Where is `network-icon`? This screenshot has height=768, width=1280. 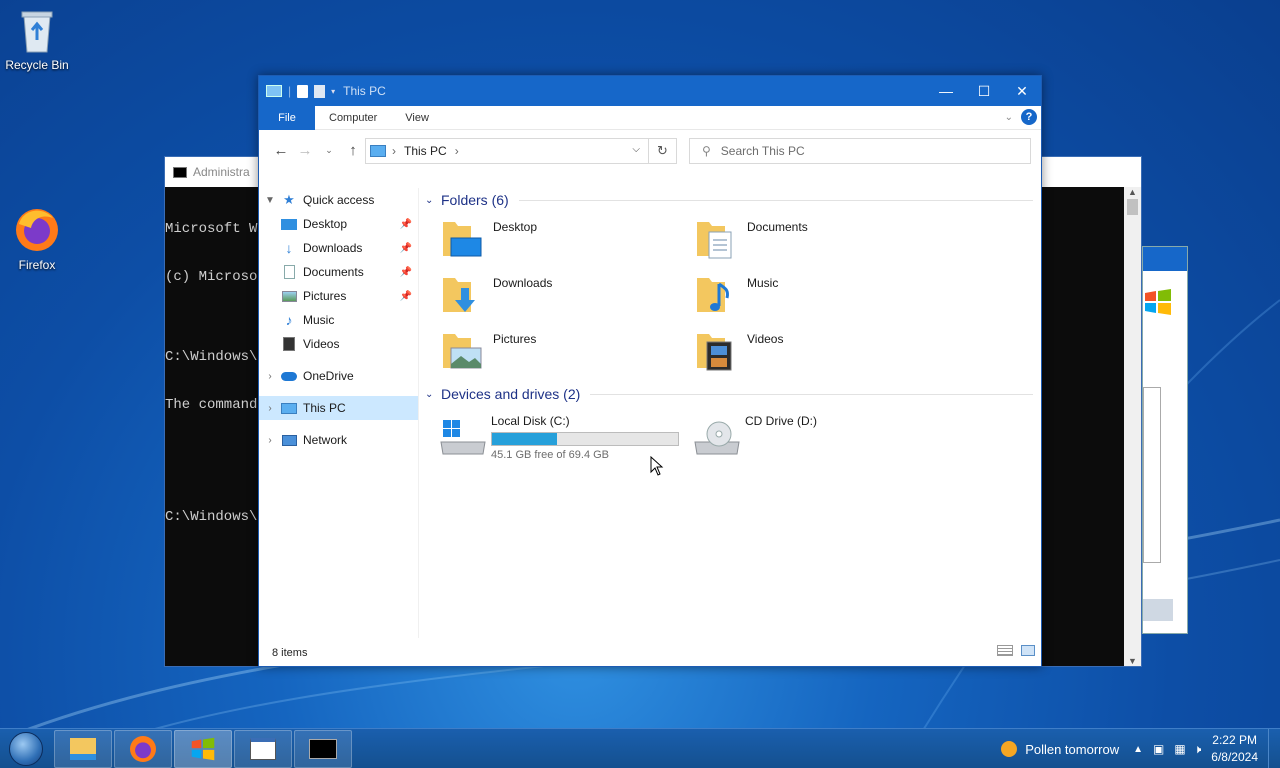 network-icon is located at coordinates (289, 440).